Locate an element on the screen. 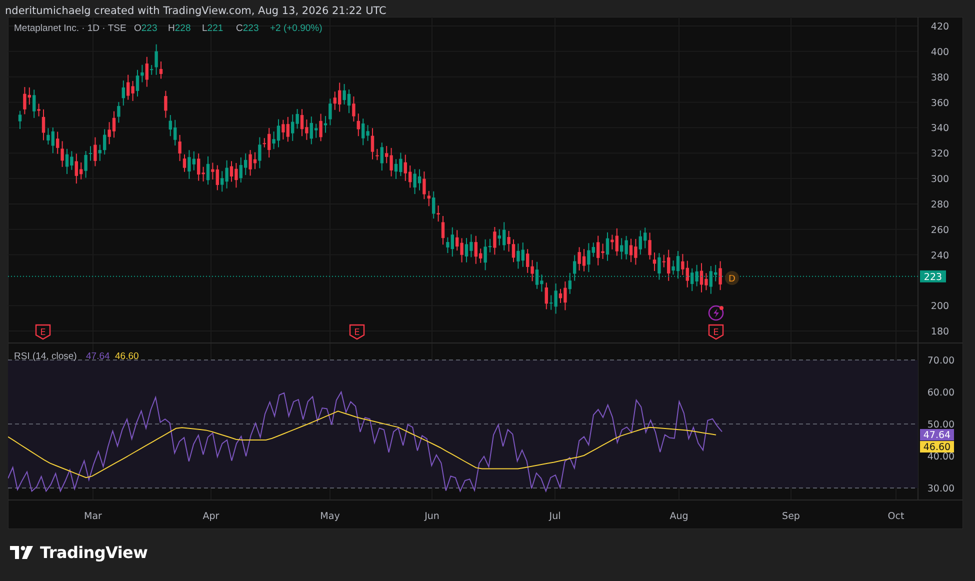 The height and width of the screenshot is (581, 975). price-tick: 360 is located at coordinates (940, 103).